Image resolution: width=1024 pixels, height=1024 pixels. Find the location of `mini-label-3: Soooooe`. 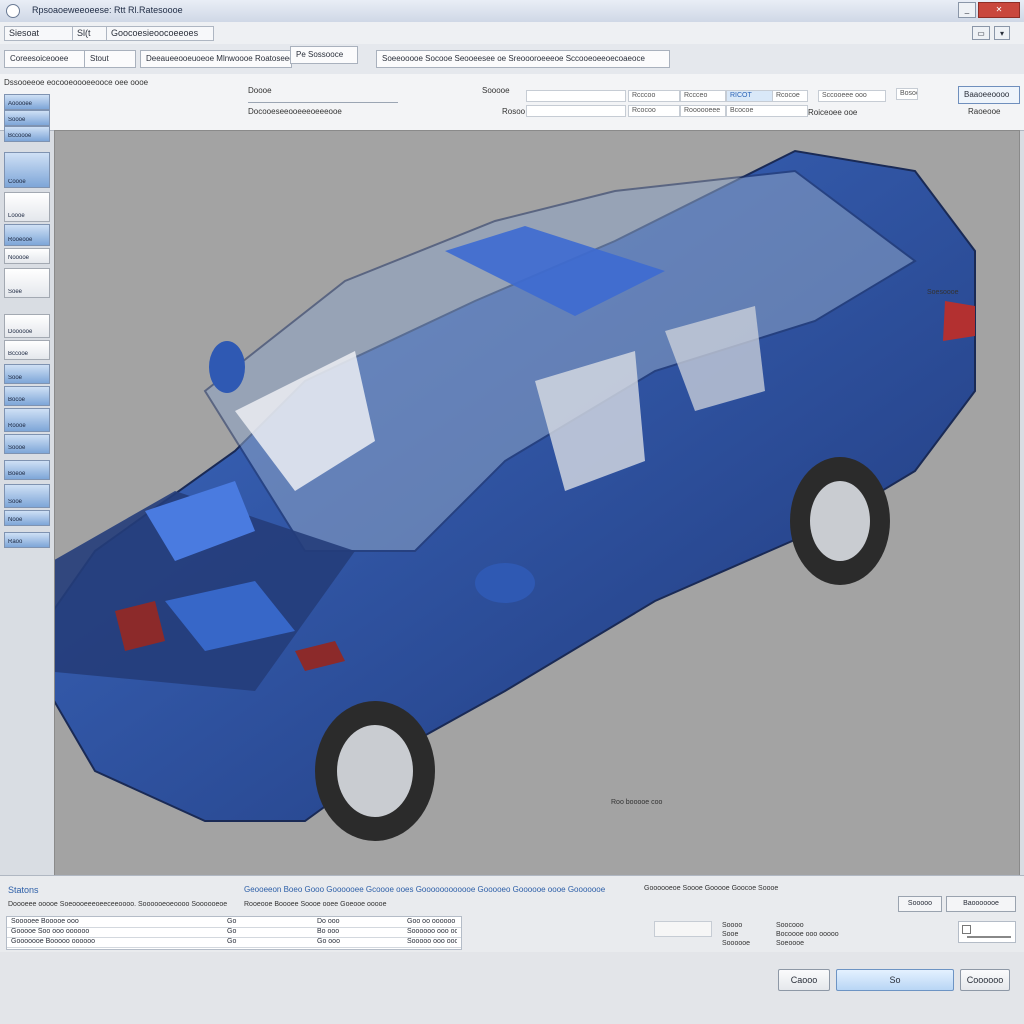

mini-label-3: Soooooe is located at coordinates (736, 943).